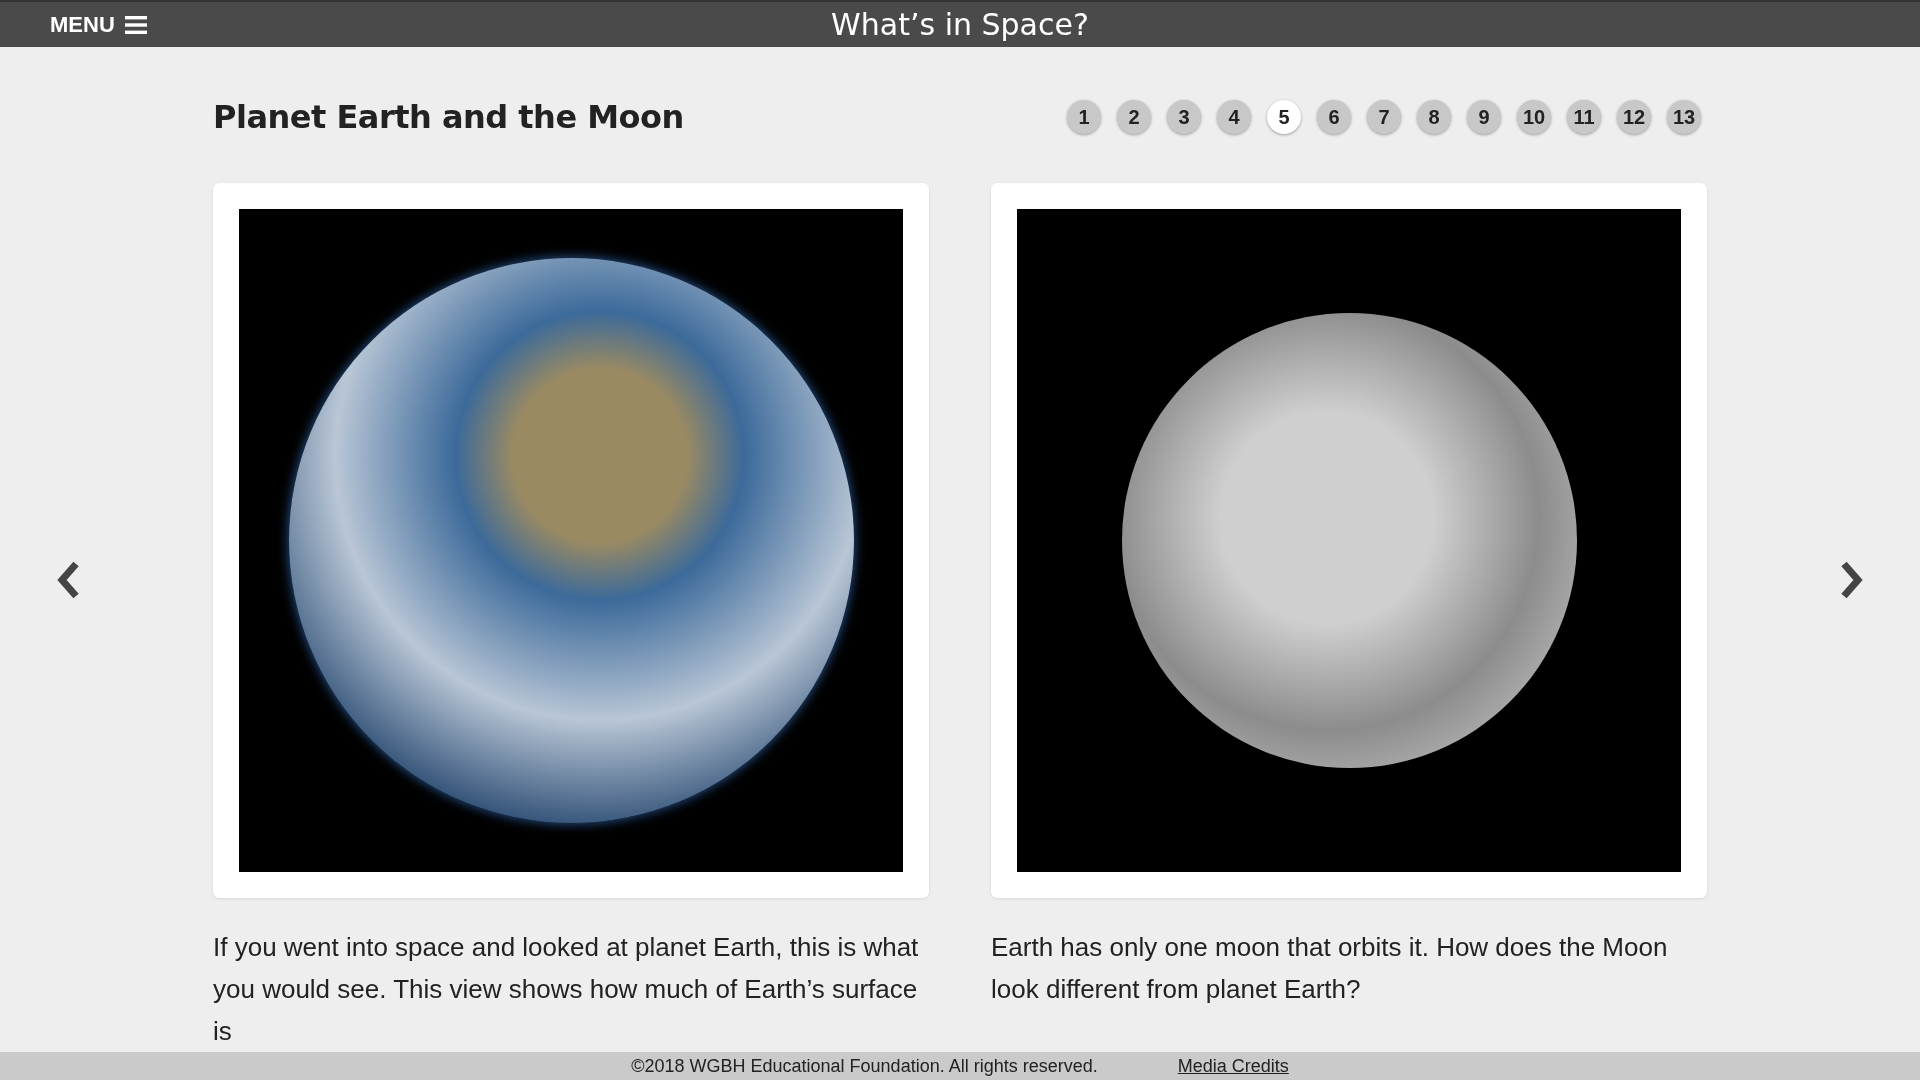  What do you see at coordinates (1284, 117) in the screenshot?
I see `page-number-button: 5` at bounding box center [1284, 117].